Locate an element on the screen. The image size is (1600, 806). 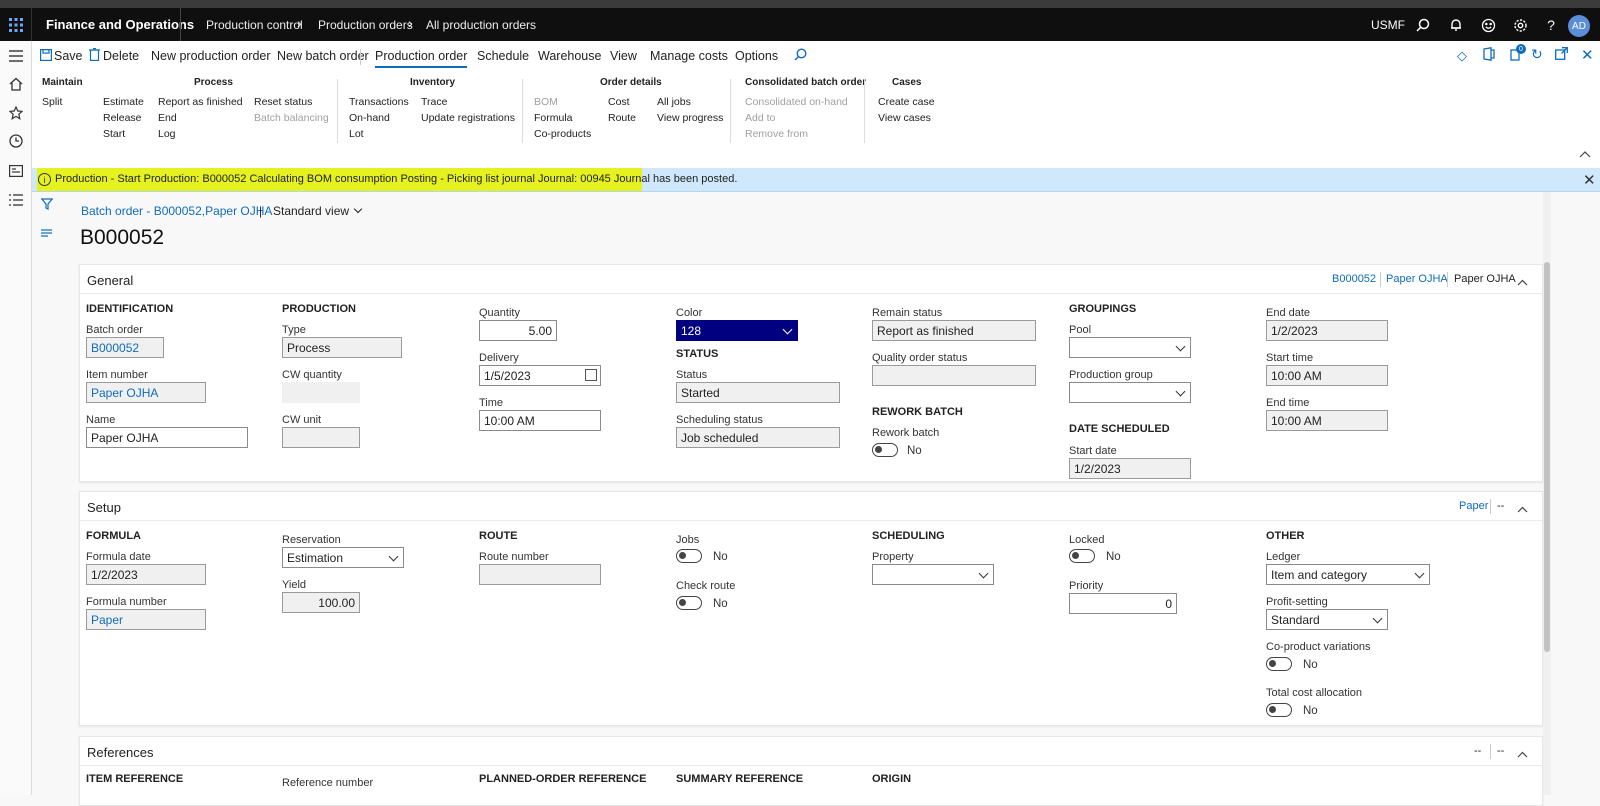
all-jobs-button: All jobs is located at coordinates (674, 102).